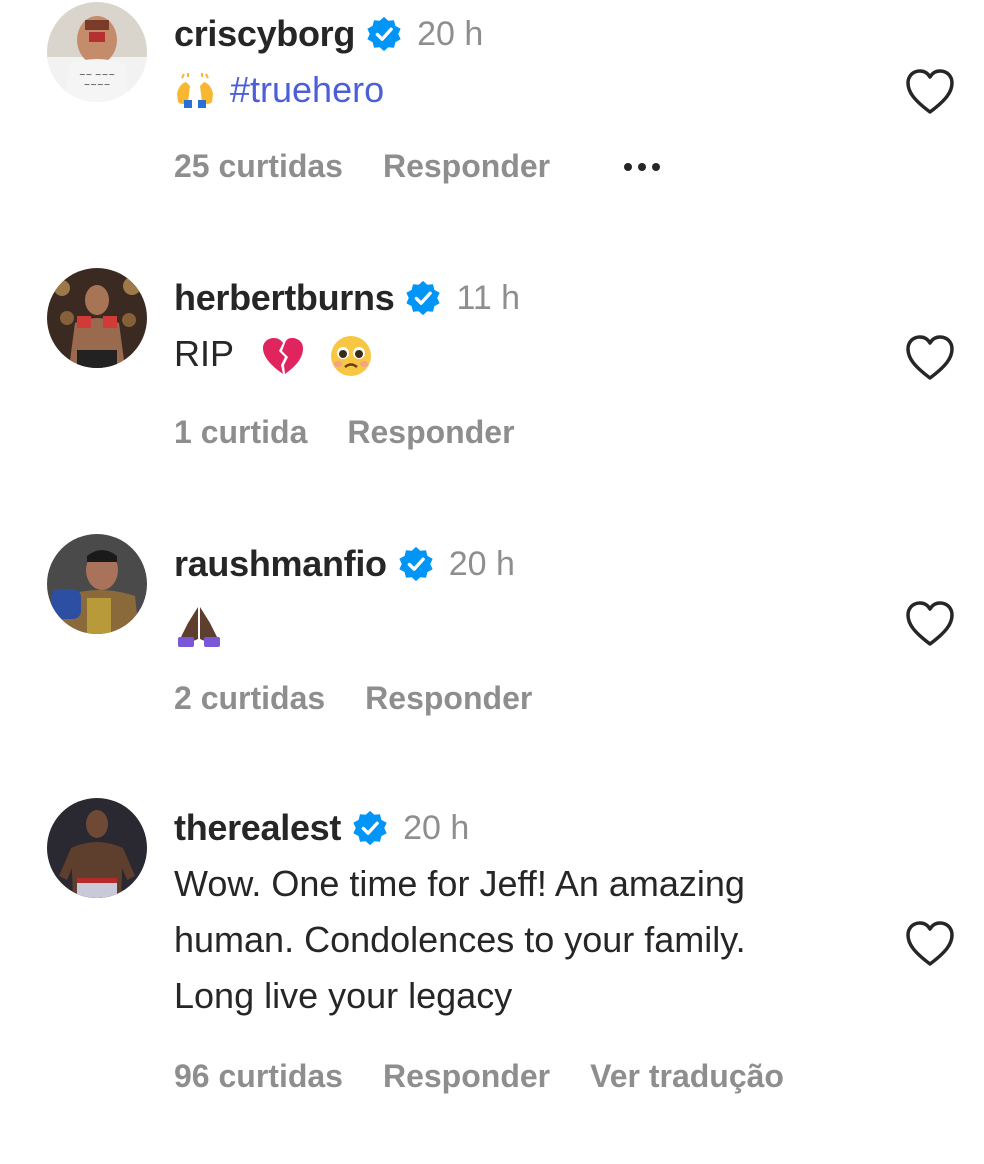 This screenshot has height=1164, width=984. Describe the element at coordinates (258, 166) in the screenshot. I see `likes-count: 25 curtidas` at that location.